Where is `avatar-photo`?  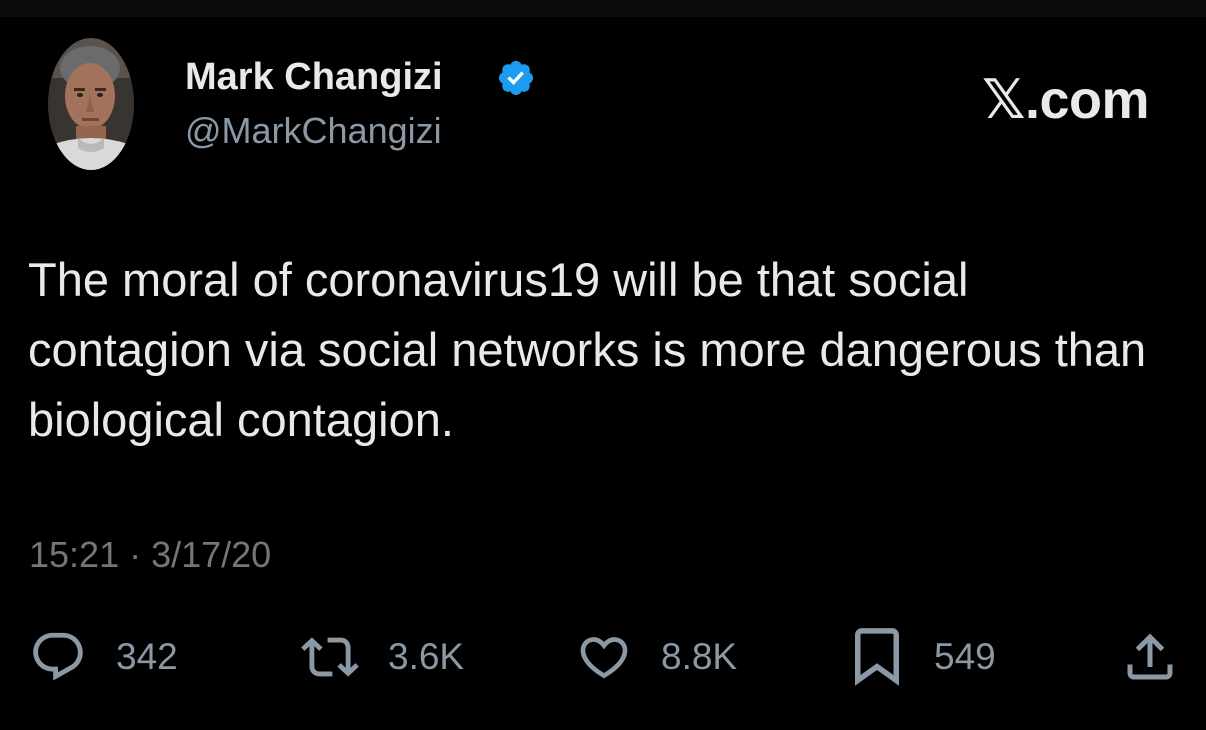
avatar-photo is located at coordinates (91, 104).